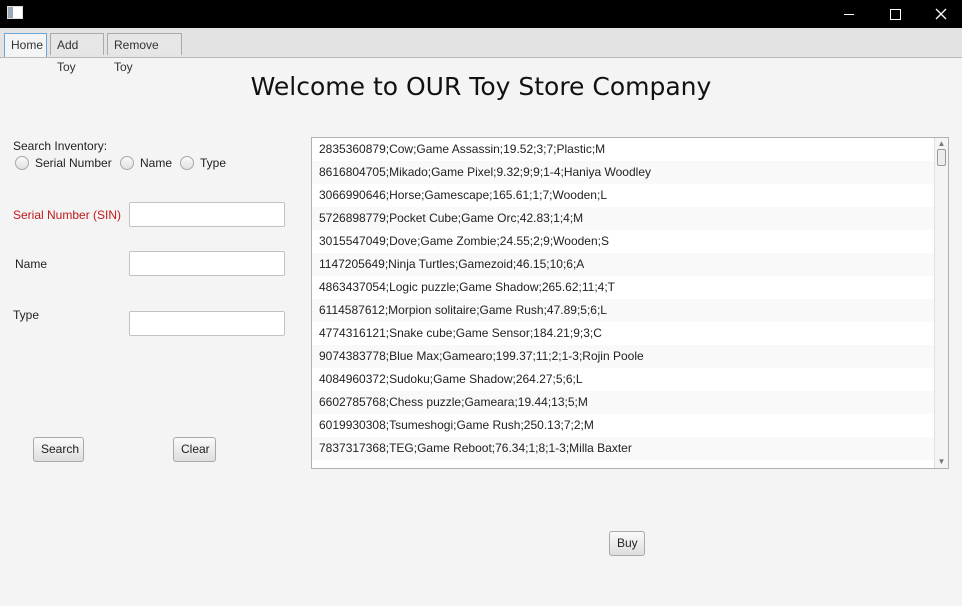 The width and height of the screenshot is (962, 606). I want to click on tab-add-toy: Add Toy, so click(77, 53).